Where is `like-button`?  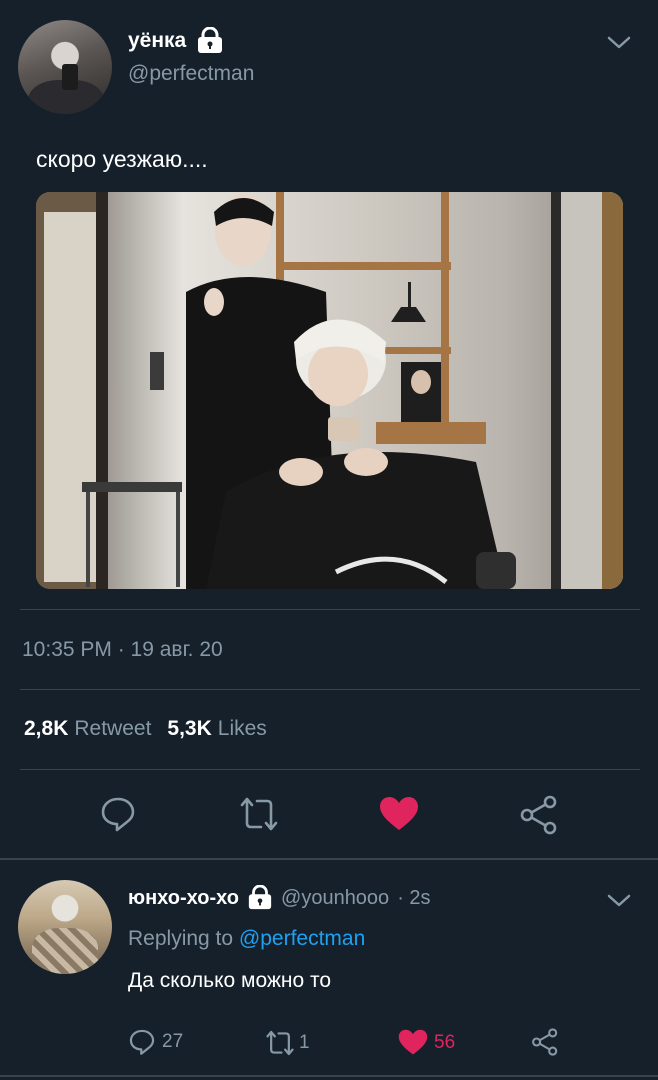 like-button is located at coordinates (399, 814).